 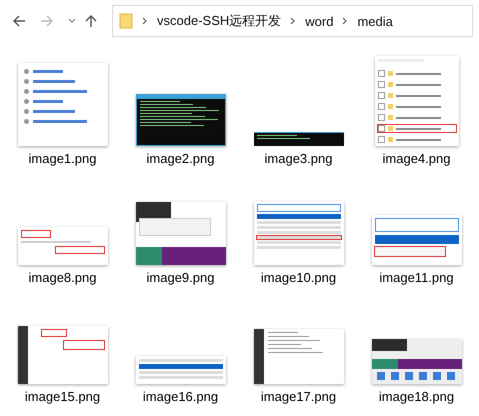 I want to click on breadcrumb-item: word, so click(x=319, y=21).